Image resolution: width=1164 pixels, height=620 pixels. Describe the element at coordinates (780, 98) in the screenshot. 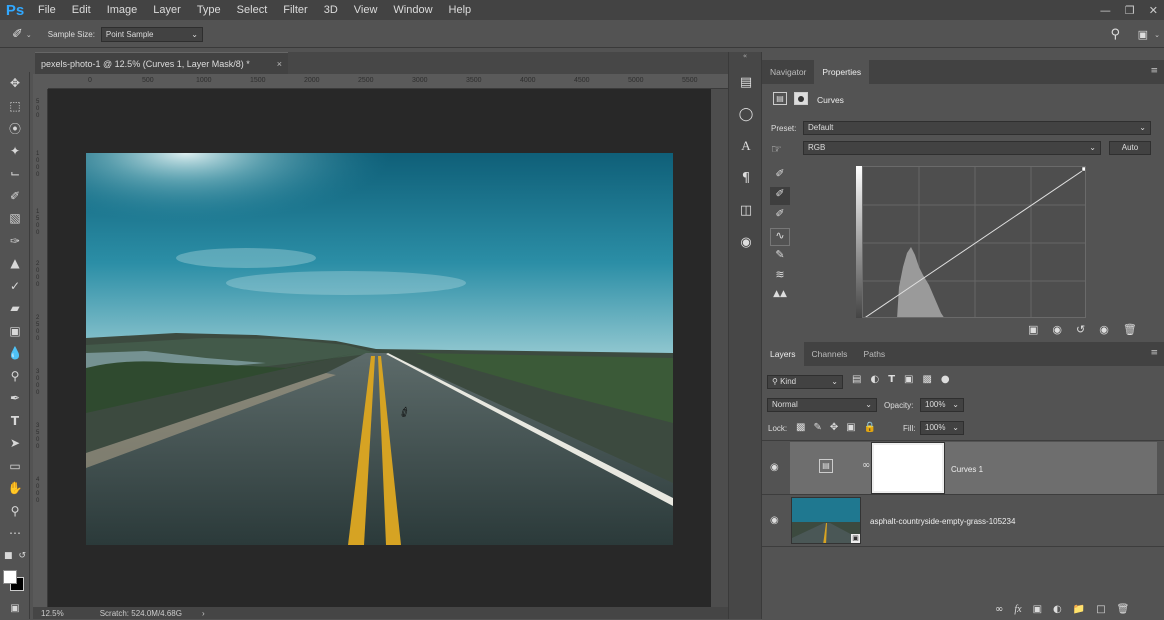

I see `curves-adjustment-icon: ▤` at that location.